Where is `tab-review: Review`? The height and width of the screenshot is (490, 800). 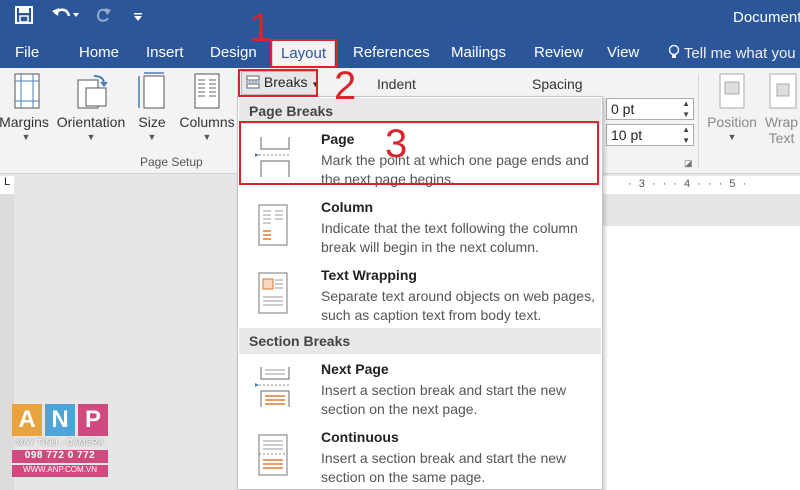 tab-review: Review is located at coordinates (558, 52).